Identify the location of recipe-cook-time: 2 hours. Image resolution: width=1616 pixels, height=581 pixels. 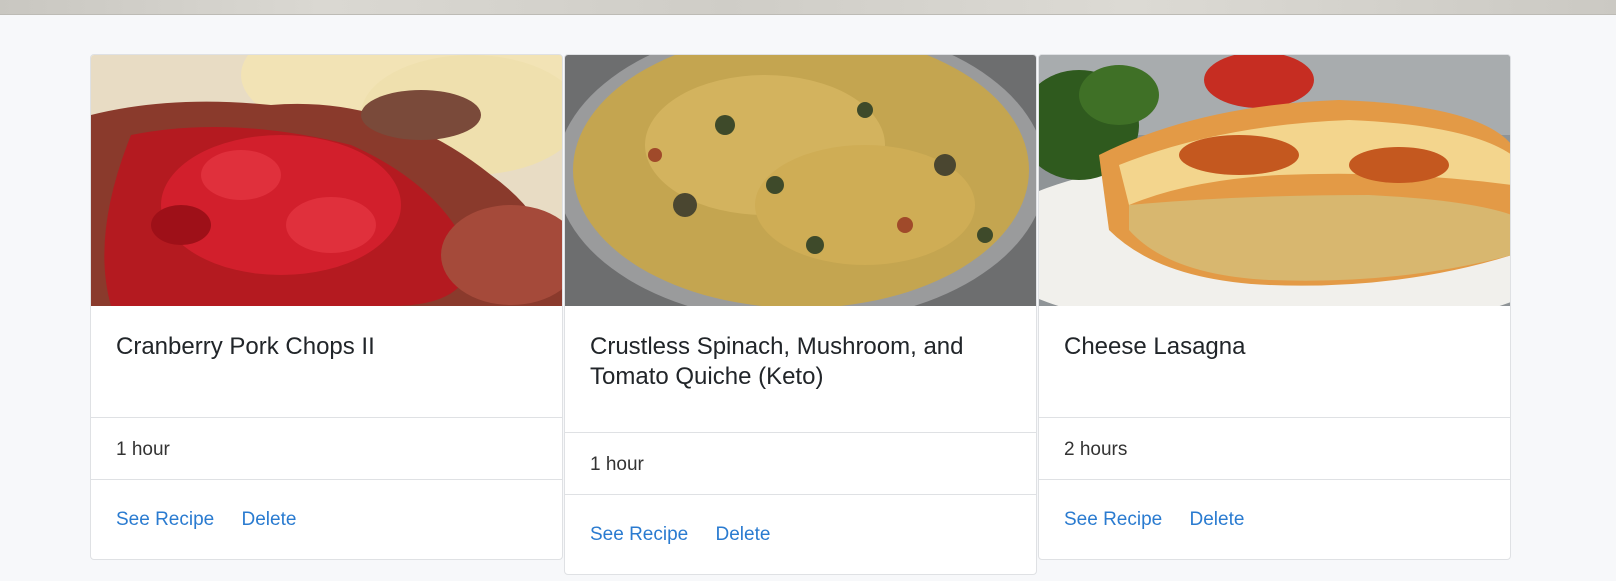
(1274, 448).